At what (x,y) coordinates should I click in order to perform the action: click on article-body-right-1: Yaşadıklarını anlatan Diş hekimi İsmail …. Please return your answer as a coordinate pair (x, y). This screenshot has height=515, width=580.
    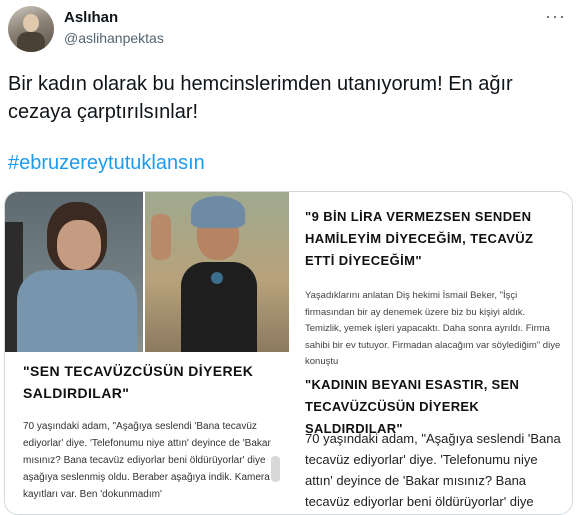
    Looking at the image, I should click on (433, 328).